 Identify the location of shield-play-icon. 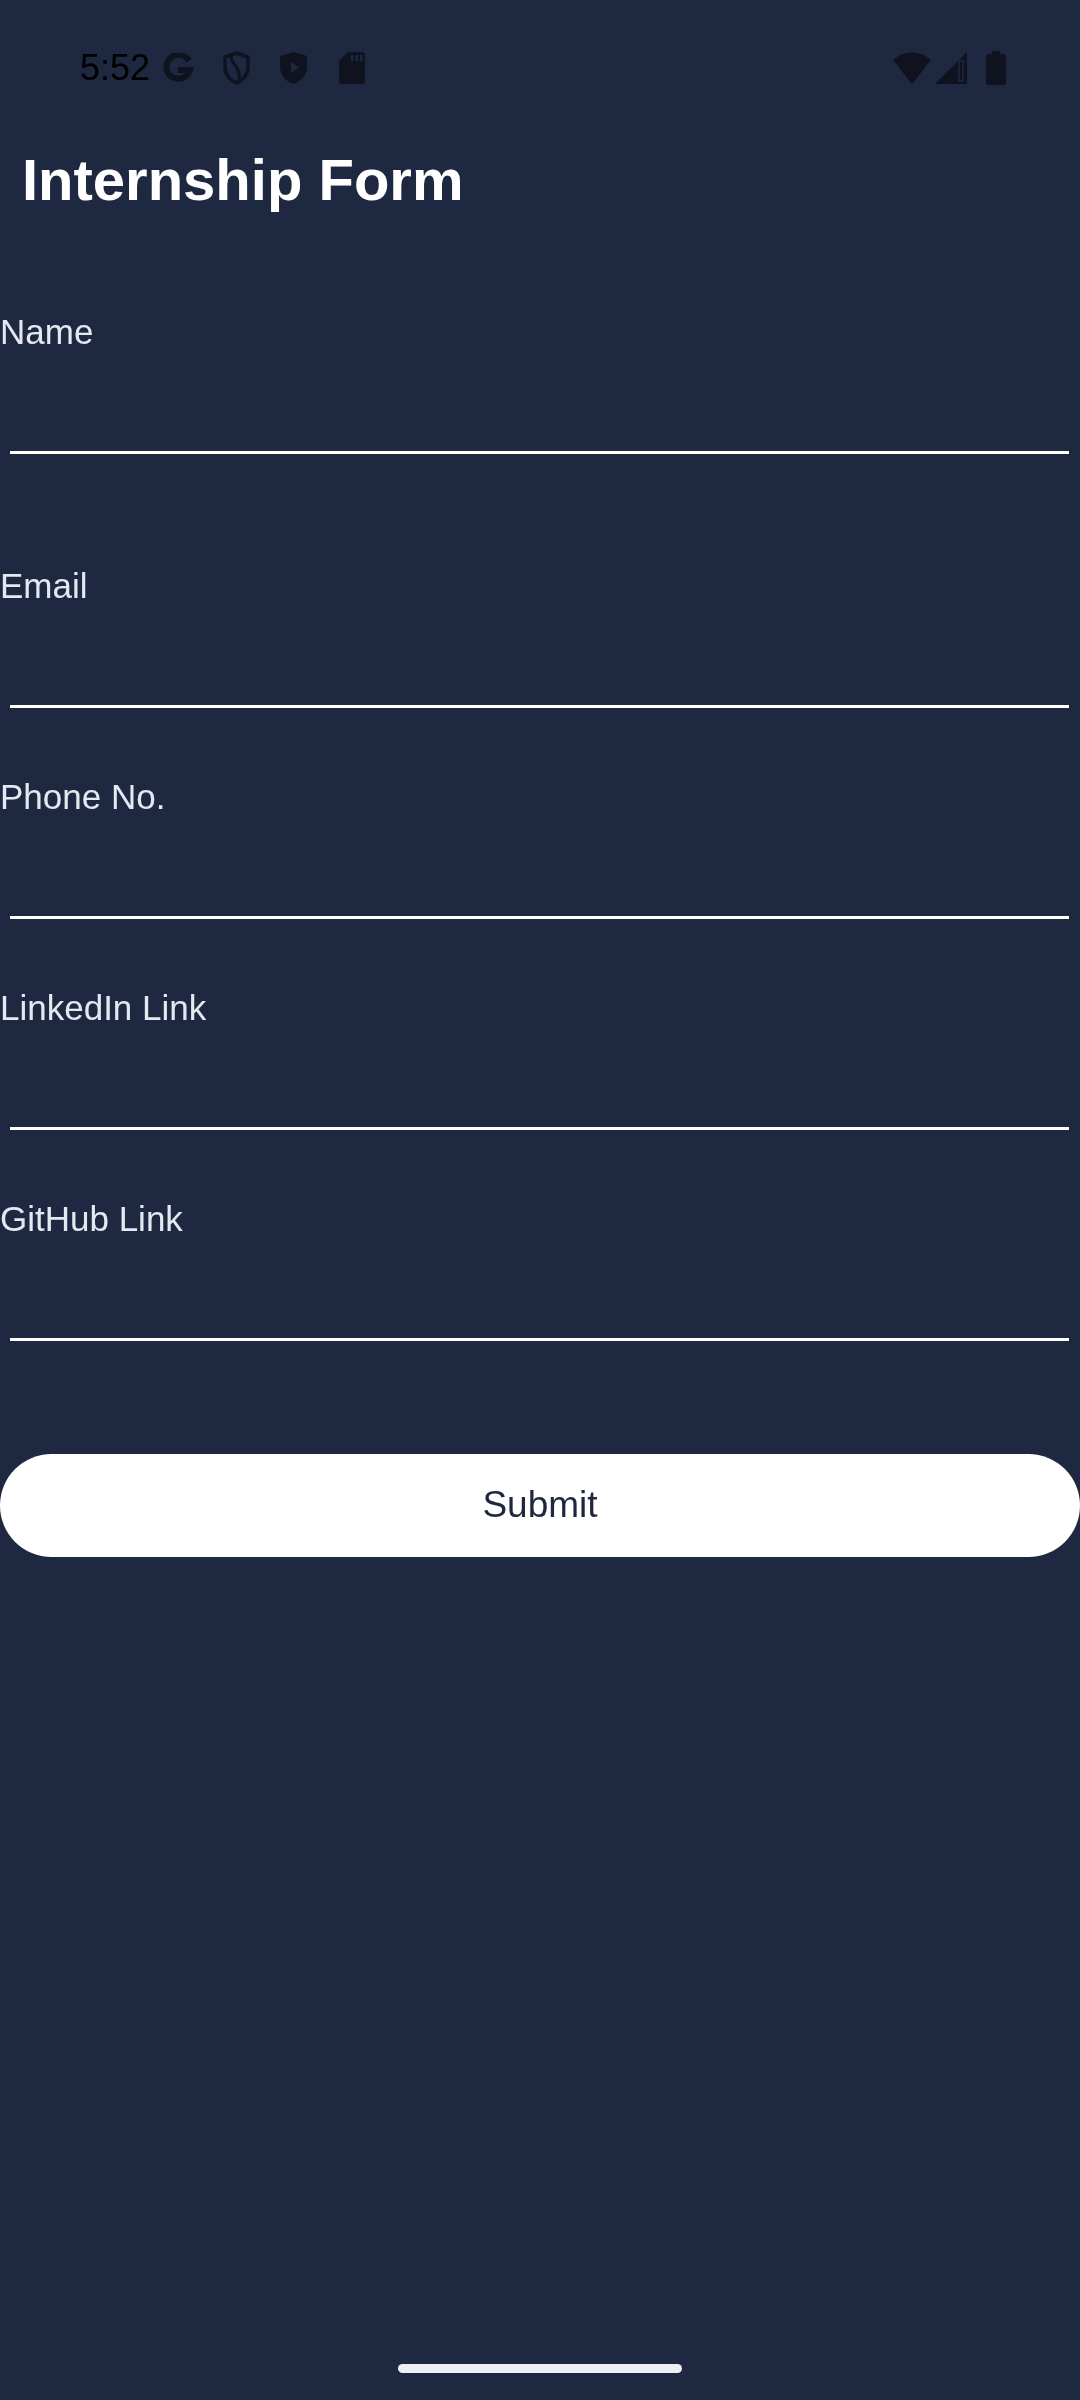
(294, 68).